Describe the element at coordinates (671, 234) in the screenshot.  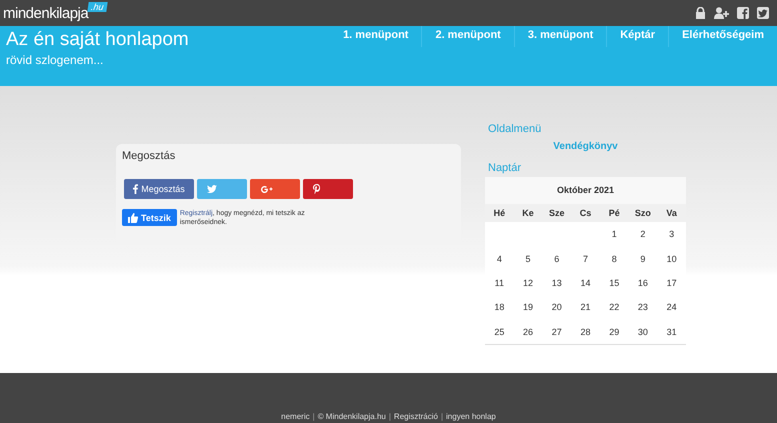
I see `calendar-day: 3` at that location.